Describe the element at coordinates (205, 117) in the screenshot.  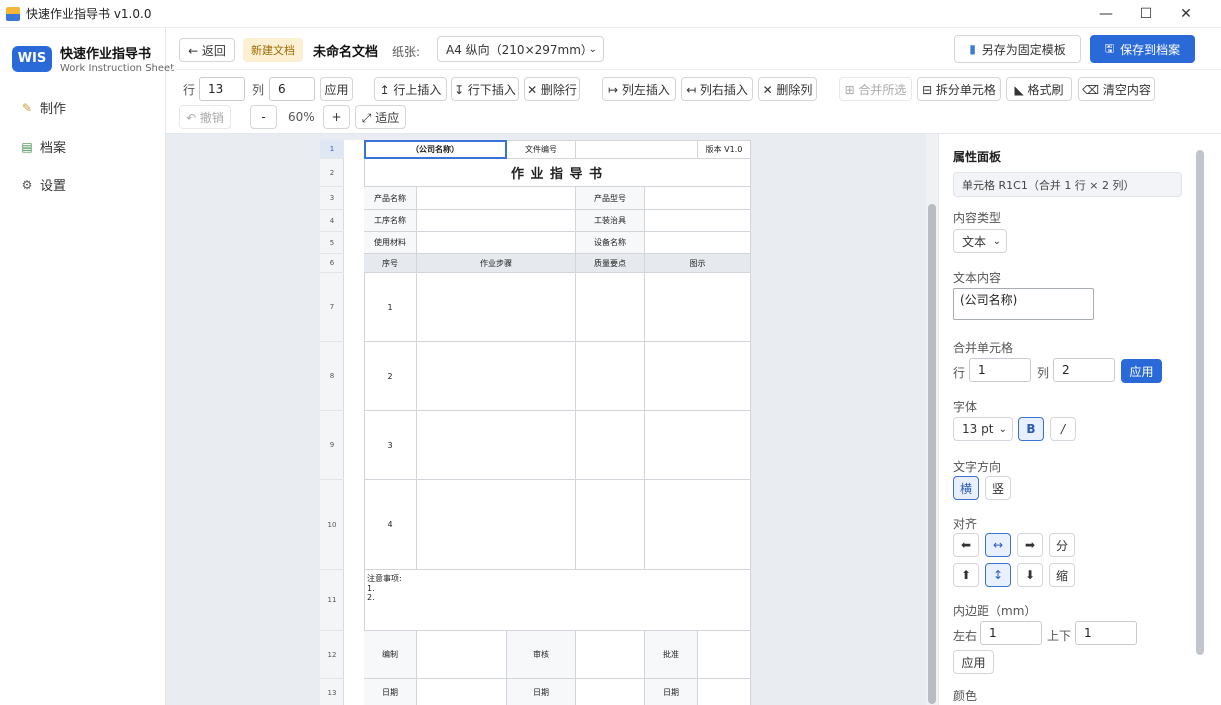
I see `undo-button: ↶ 撤销` at that location.